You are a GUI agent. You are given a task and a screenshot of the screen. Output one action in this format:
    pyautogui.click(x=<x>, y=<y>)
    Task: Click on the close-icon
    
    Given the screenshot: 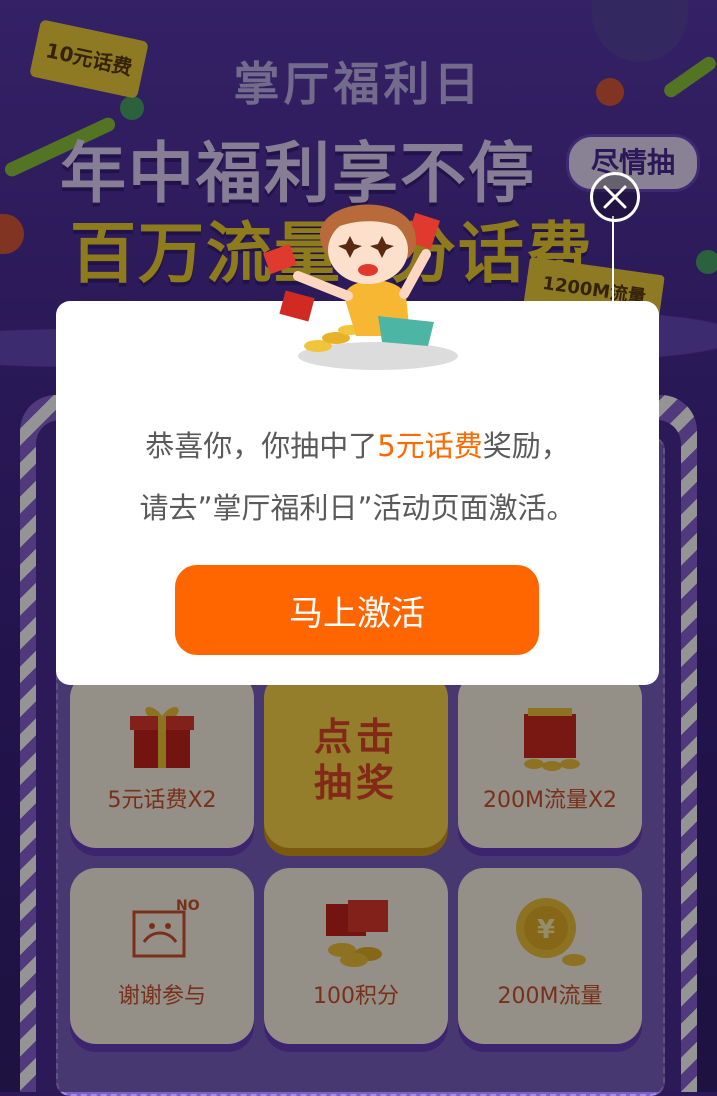 What is the action you would take?
    pyautogui.click(x=615, y=197)
    